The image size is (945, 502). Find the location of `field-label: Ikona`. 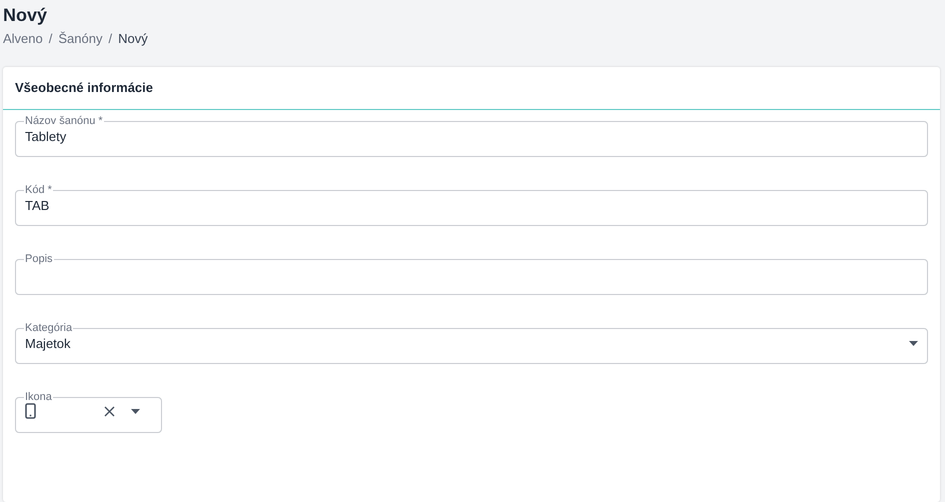

field-label: Ikona is located at coordinates (38, 397).